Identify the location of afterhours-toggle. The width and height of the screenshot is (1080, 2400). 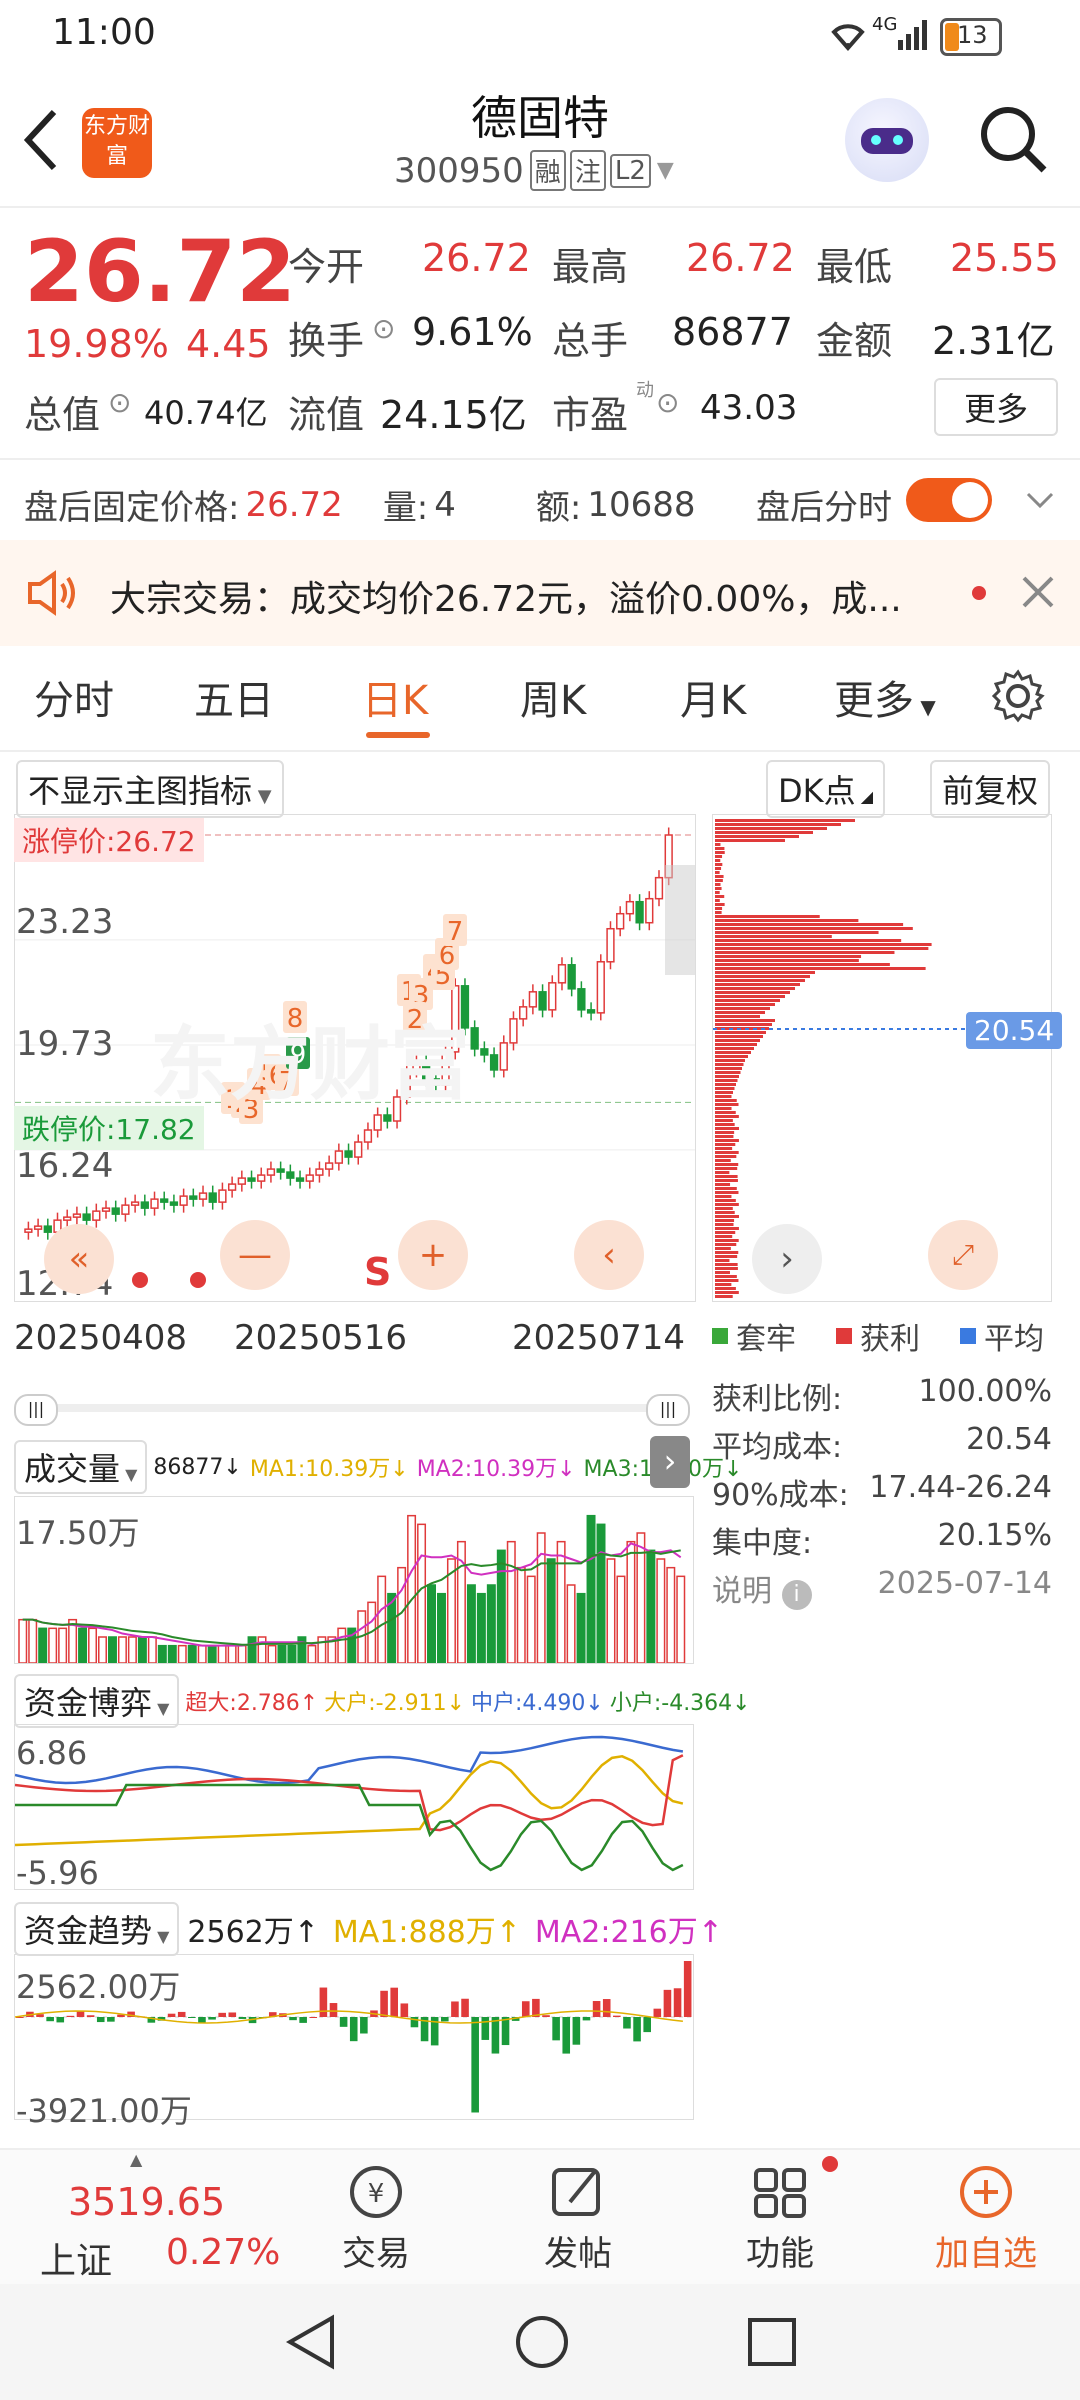
(949, 500).